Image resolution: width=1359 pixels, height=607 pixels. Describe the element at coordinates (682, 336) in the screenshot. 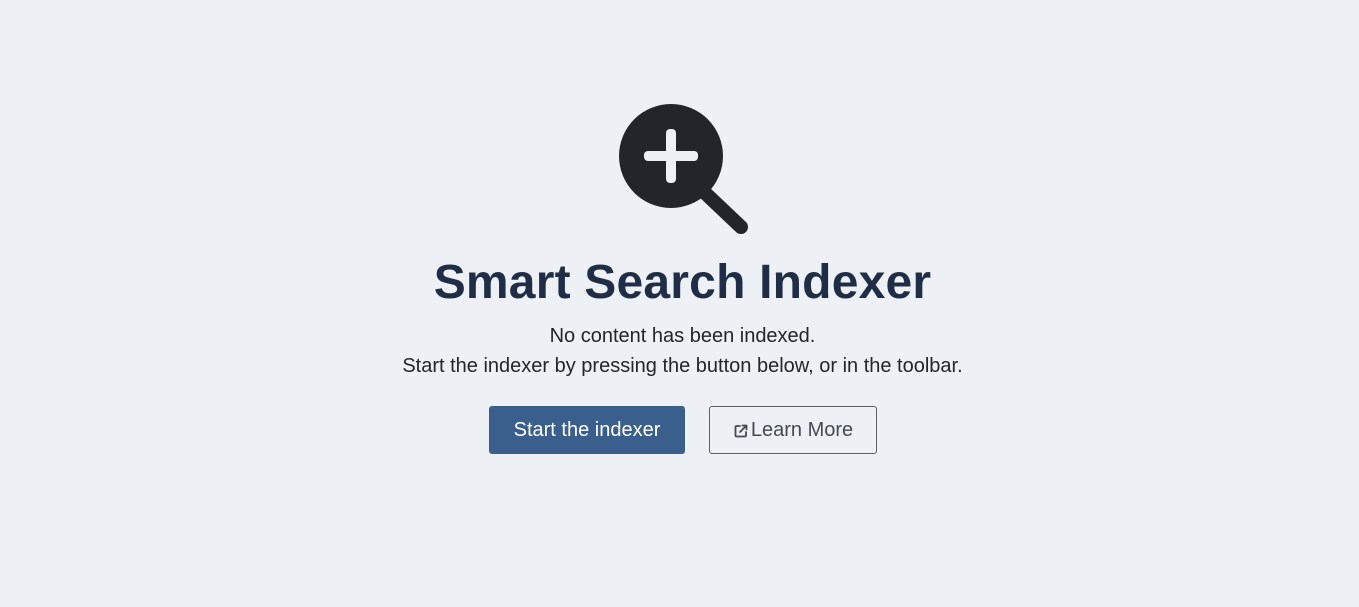

I see `empty-message-line-1: No content has been indexed.` at that location.